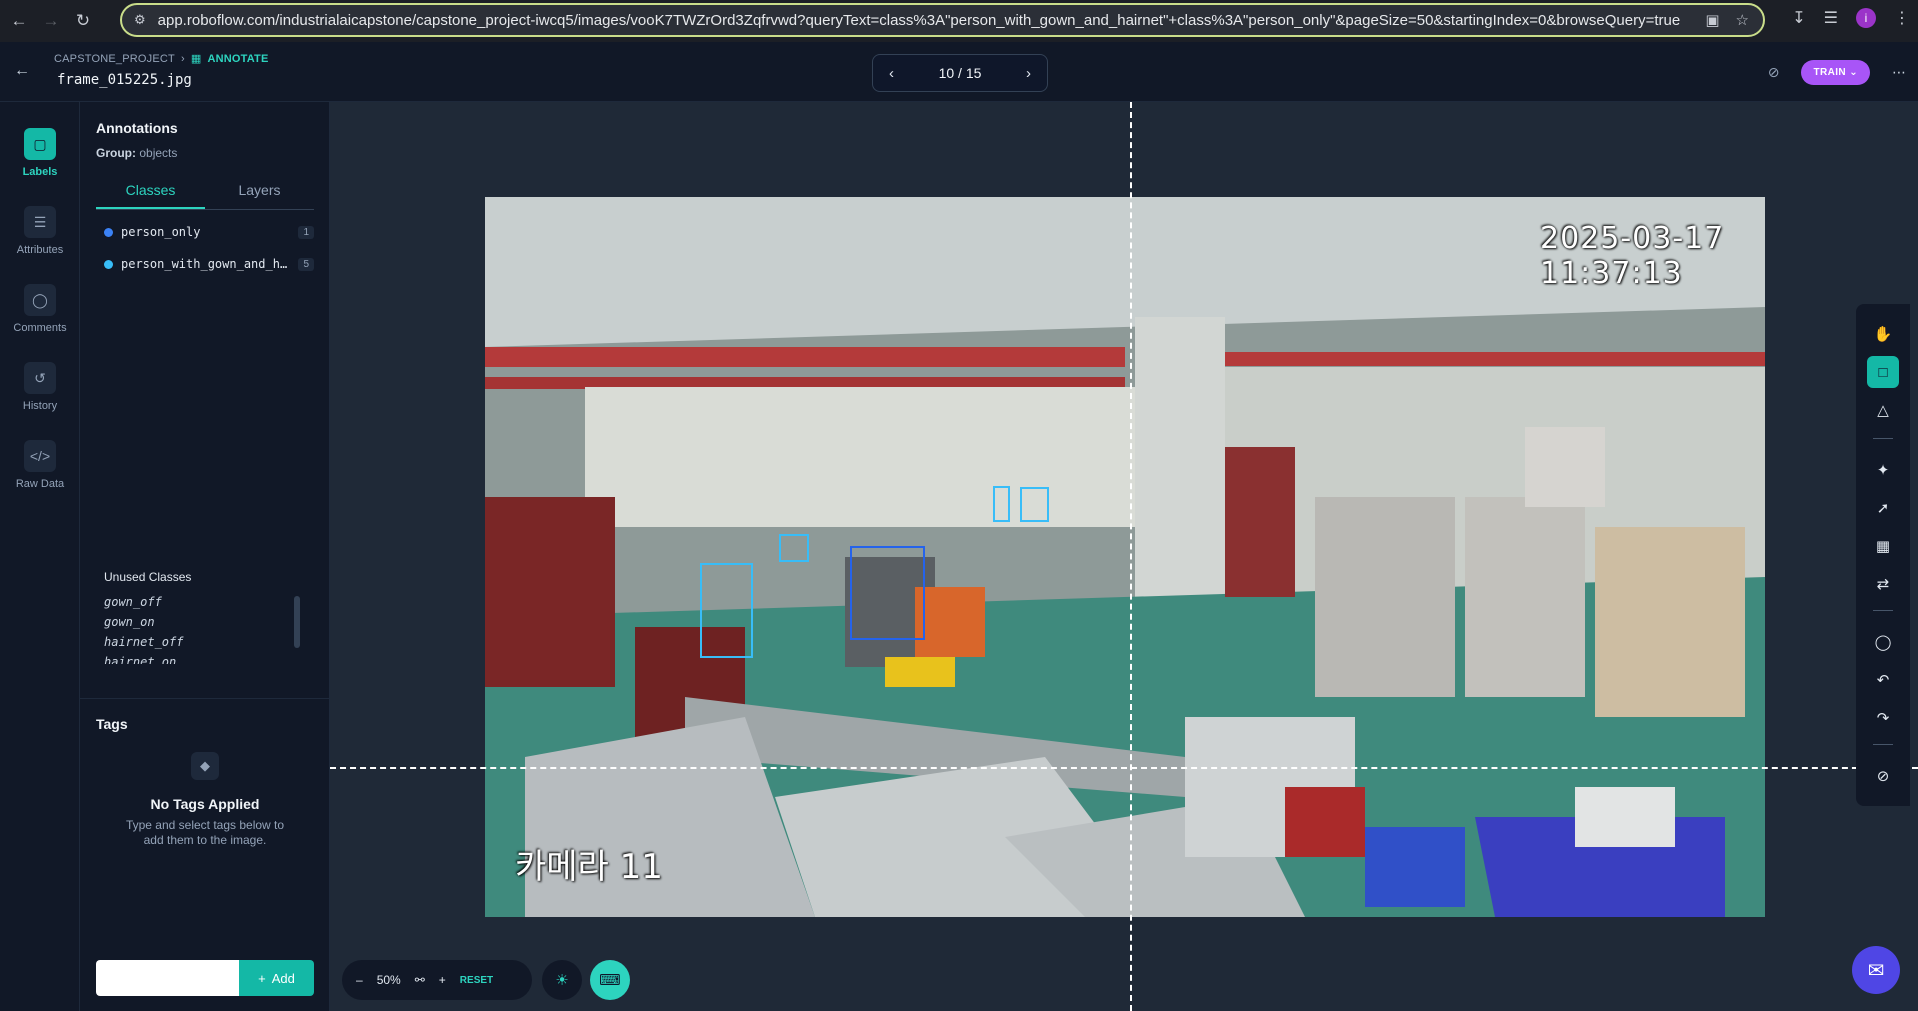 The width and height of the screenshot is (1918, 1011). Describe the element at coordinates (150, 191) in the screenshot. I see `tab-classes: Classes` at that location.